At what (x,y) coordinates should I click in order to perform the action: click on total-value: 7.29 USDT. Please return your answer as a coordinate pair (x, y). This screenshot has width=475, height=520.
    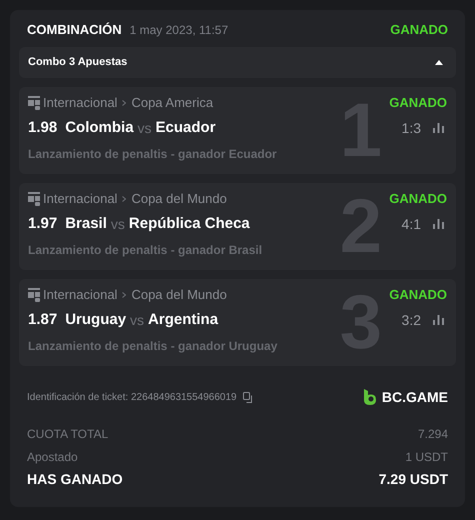
    Looking at the image, I should click on (413, 479).